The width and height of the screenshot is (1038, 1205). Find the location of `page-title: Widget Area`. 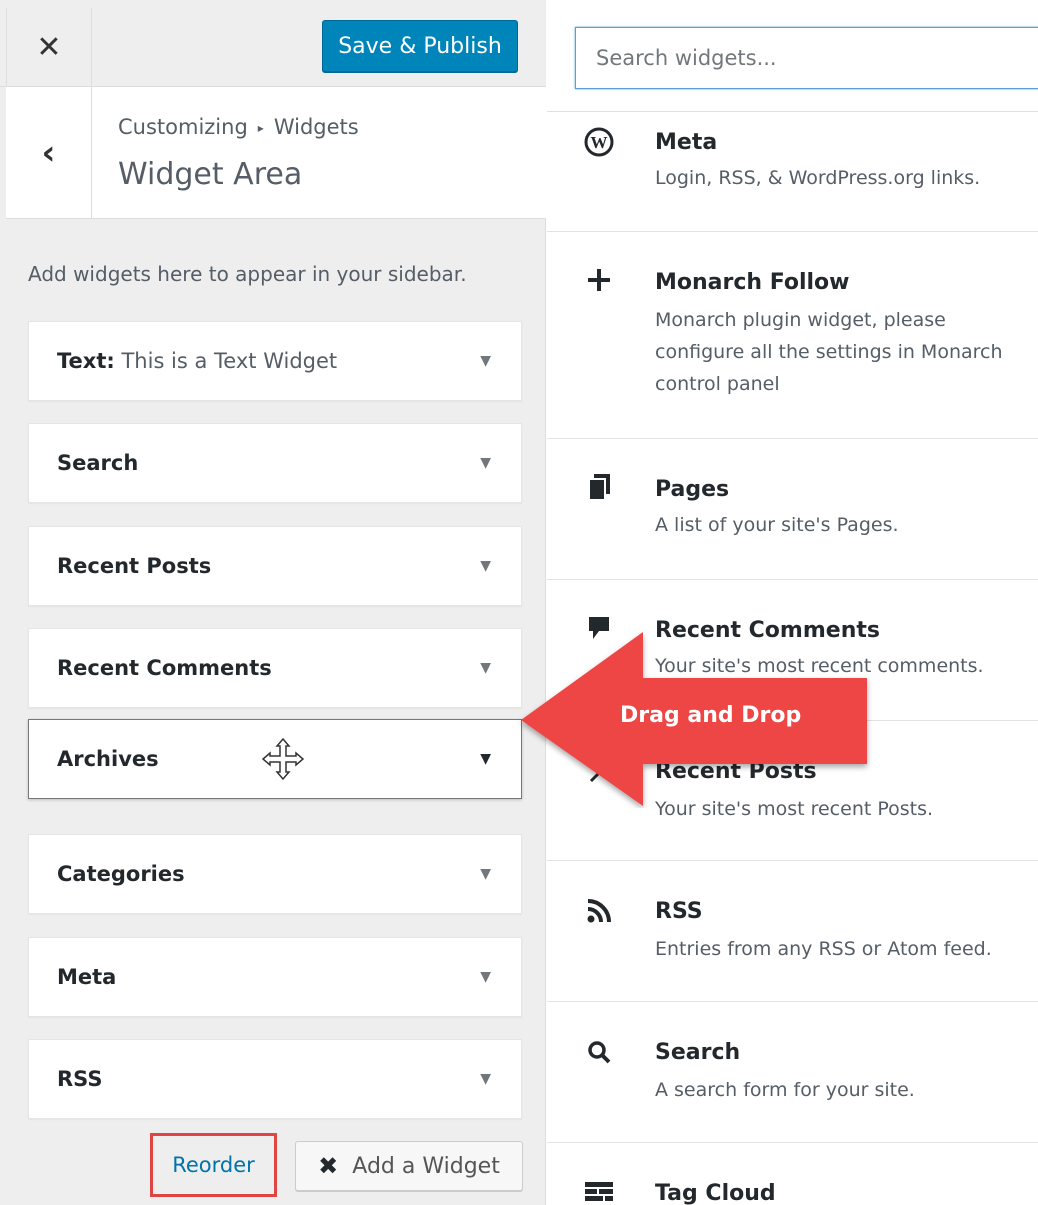

page-title: Widget Area is located at coordinates (210, 174).